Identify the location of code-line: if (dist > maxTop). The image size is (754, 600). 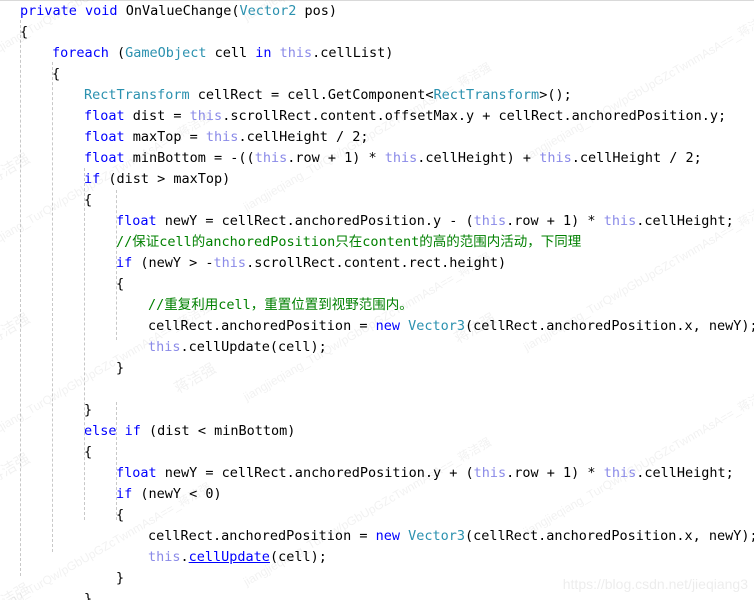
(377, 179).